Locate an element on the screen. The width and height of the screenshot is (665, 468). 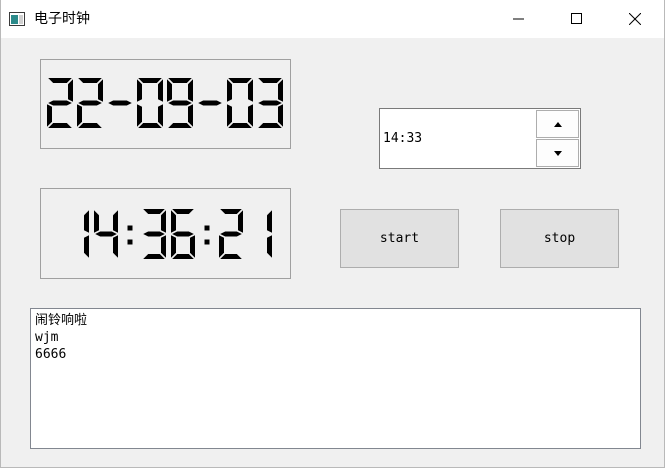
alarm-time-value: 14:33 is located at coordinates (402, 139).